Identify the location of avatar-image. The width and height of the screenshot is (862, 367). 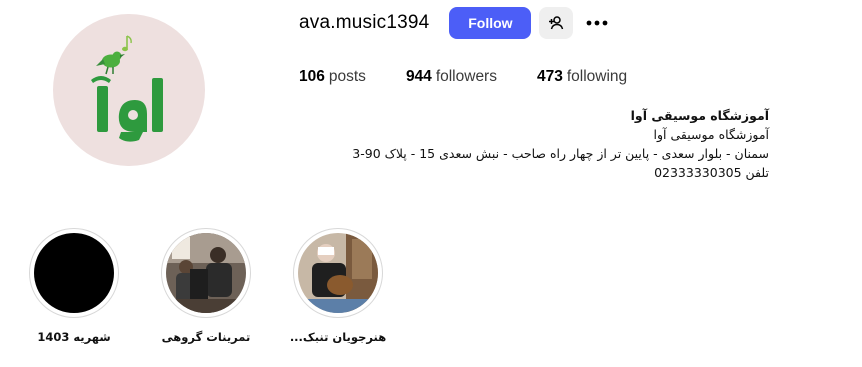
(129, 90).